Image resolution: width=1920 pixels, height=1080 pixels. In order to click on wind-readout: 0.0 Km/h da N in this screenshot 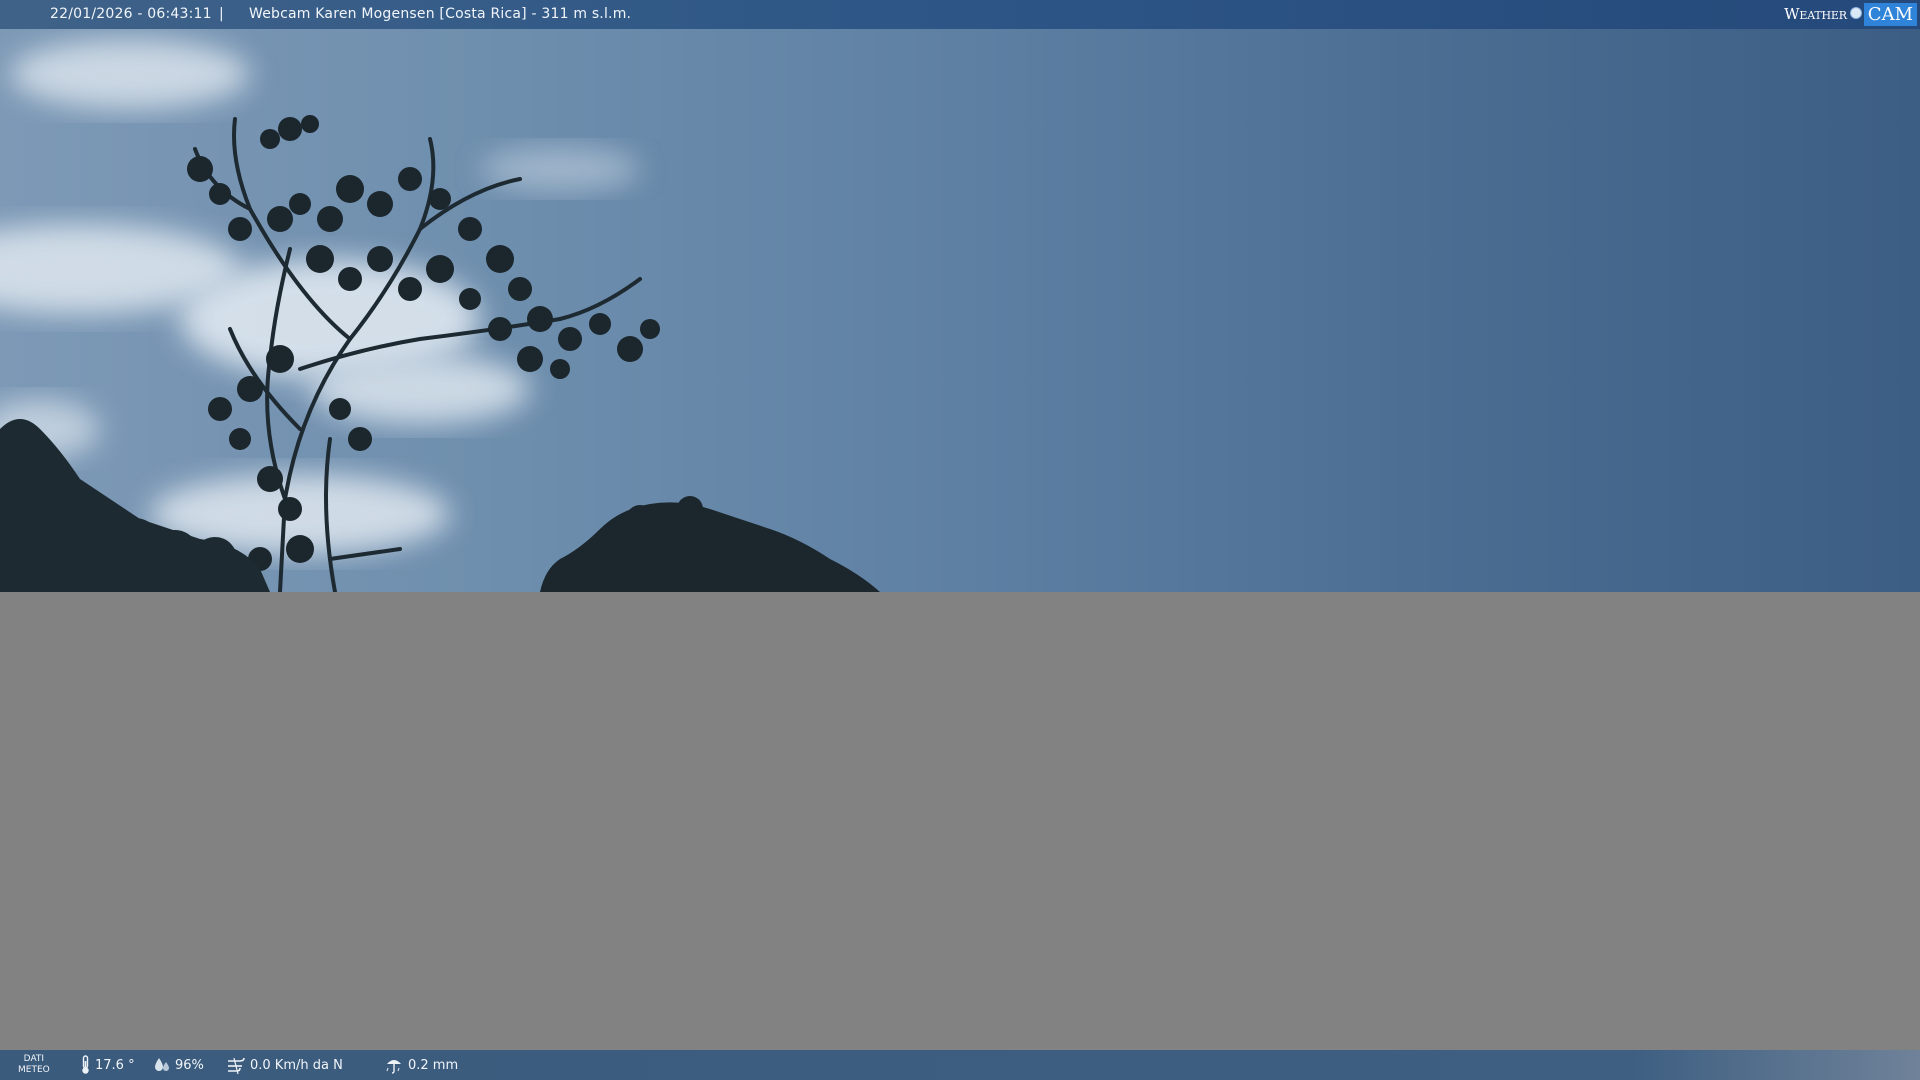, I will do `click(284, 1065)`.